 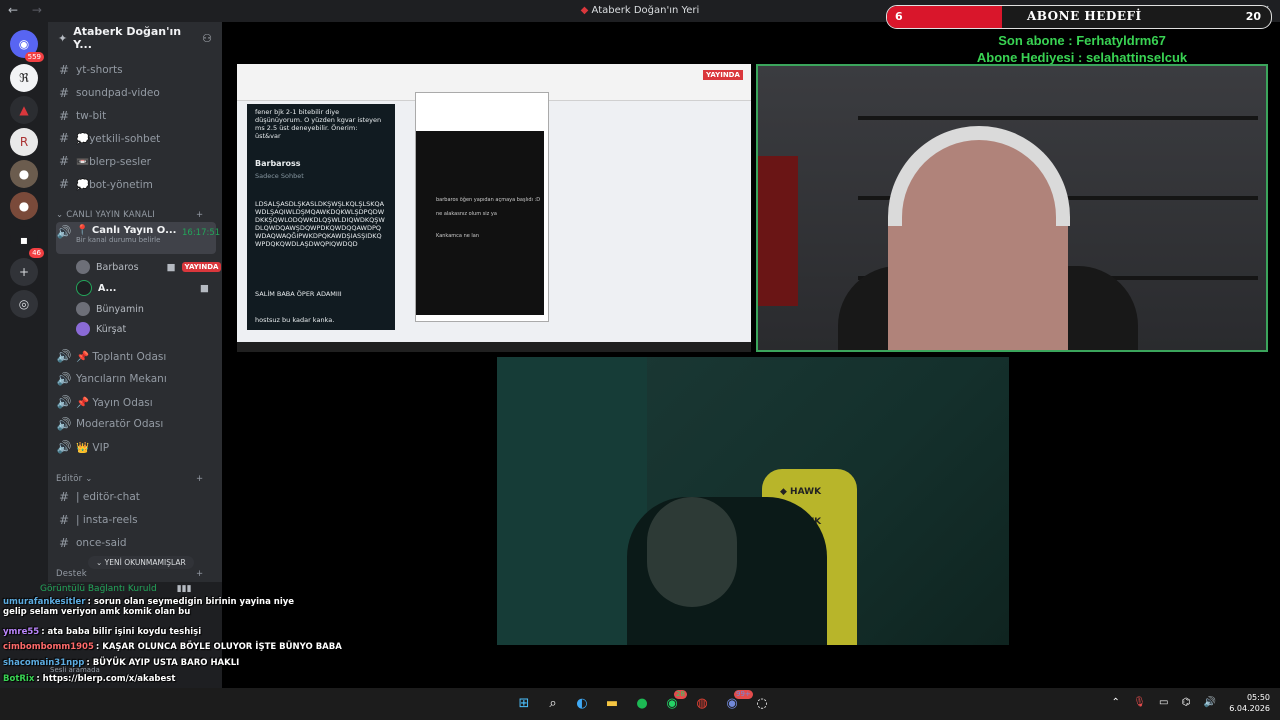 What do you see at coordinates (136, 184) in the screenshot?
I see `channel-item: # 💭bot-yönetim` at bounding box center [136, 184].